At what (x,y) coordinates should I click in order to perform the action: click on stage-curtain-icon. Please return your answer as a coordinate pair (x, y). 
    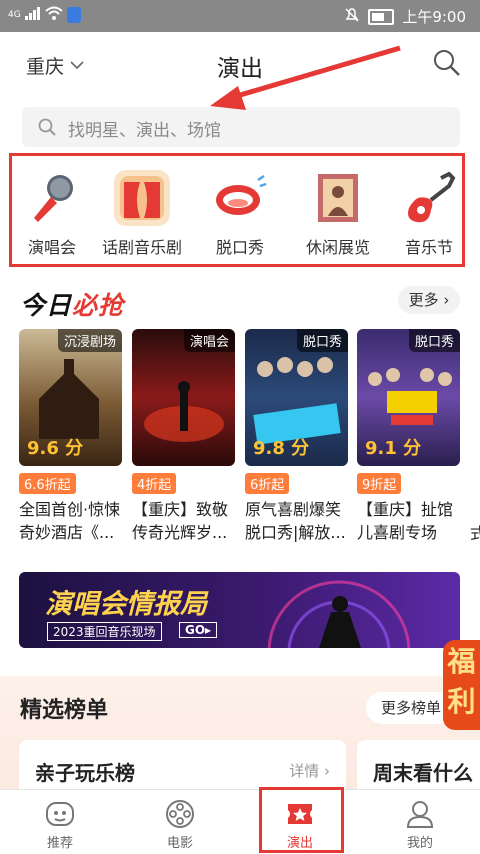
    Looking at the image, I should click on (142, 198).